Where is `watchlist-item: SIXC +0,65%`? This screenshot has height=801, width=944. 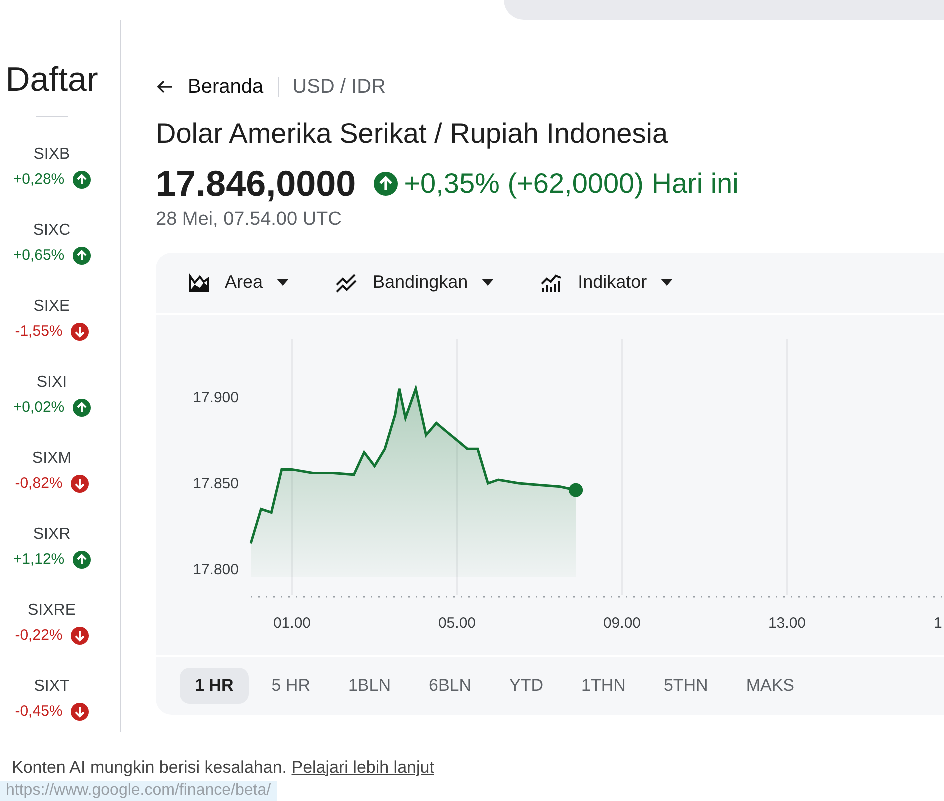
watchlist-item: SIXC +0,65% is located at coordinates (52, 243).